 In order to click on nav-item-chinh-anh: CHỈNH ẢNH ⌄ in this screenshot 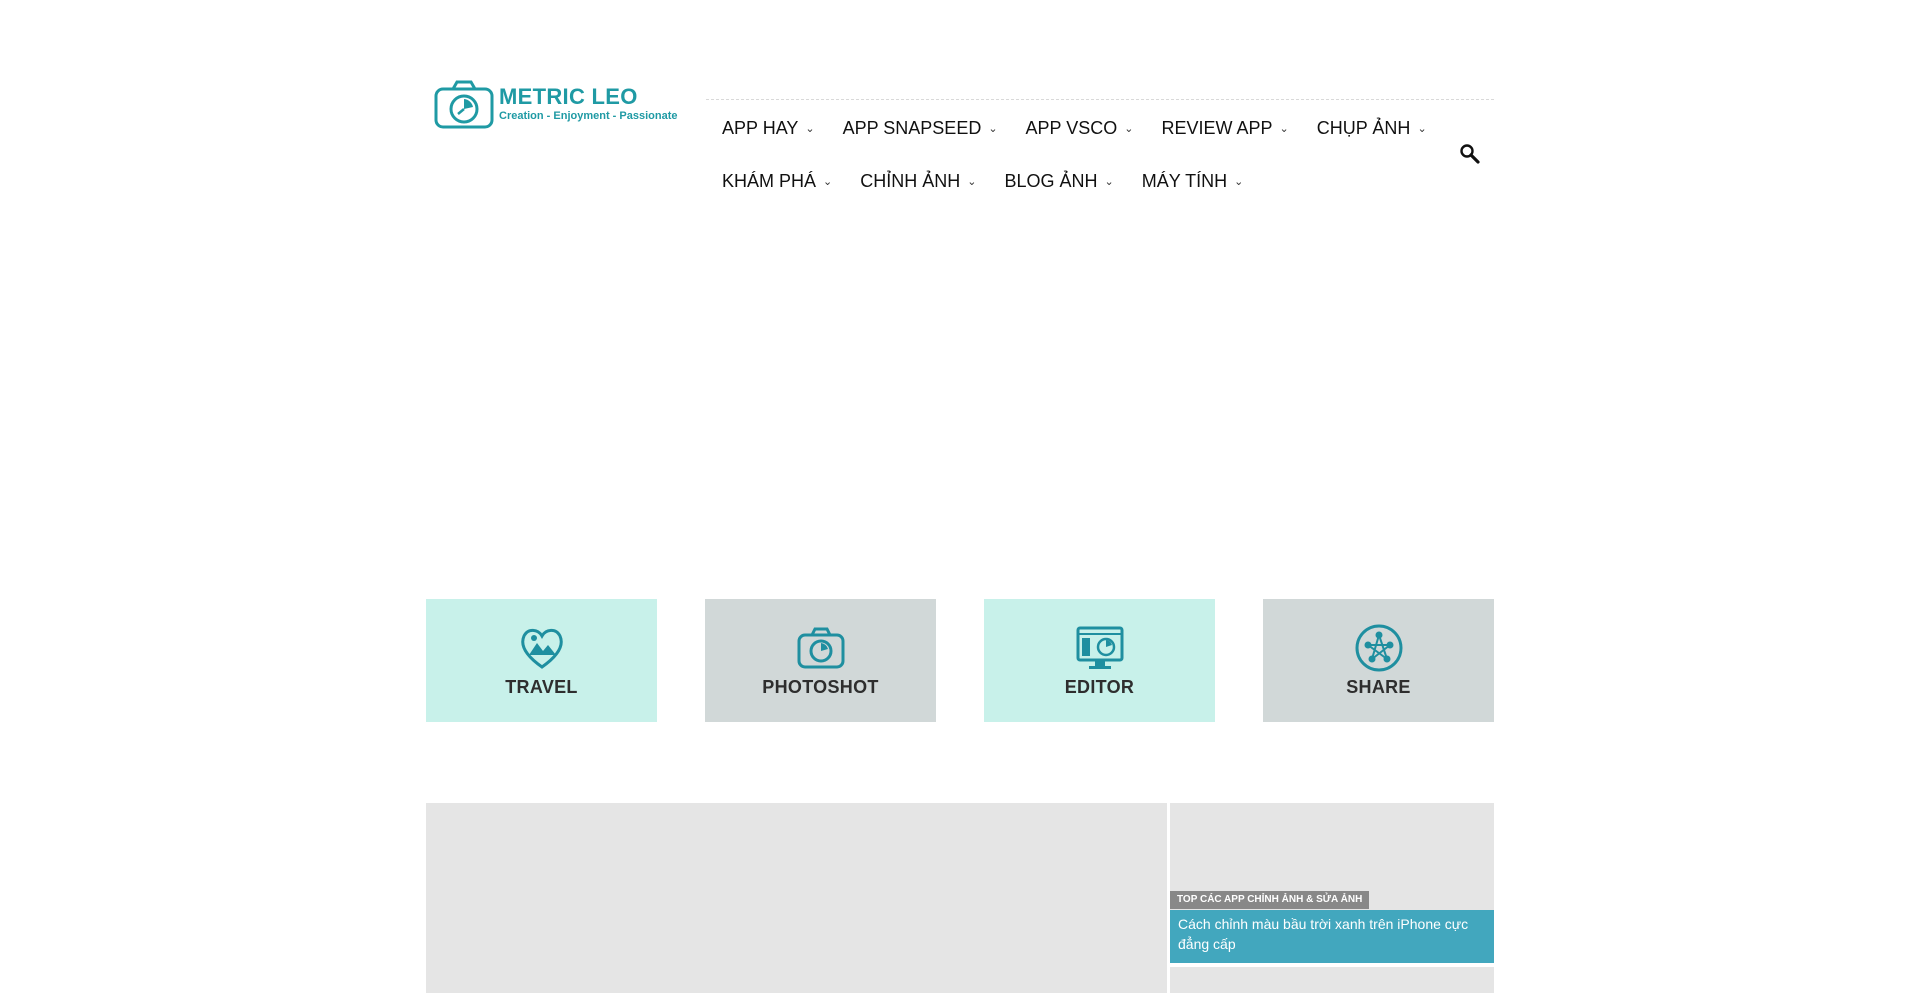, I will do `click(918, 181)`.